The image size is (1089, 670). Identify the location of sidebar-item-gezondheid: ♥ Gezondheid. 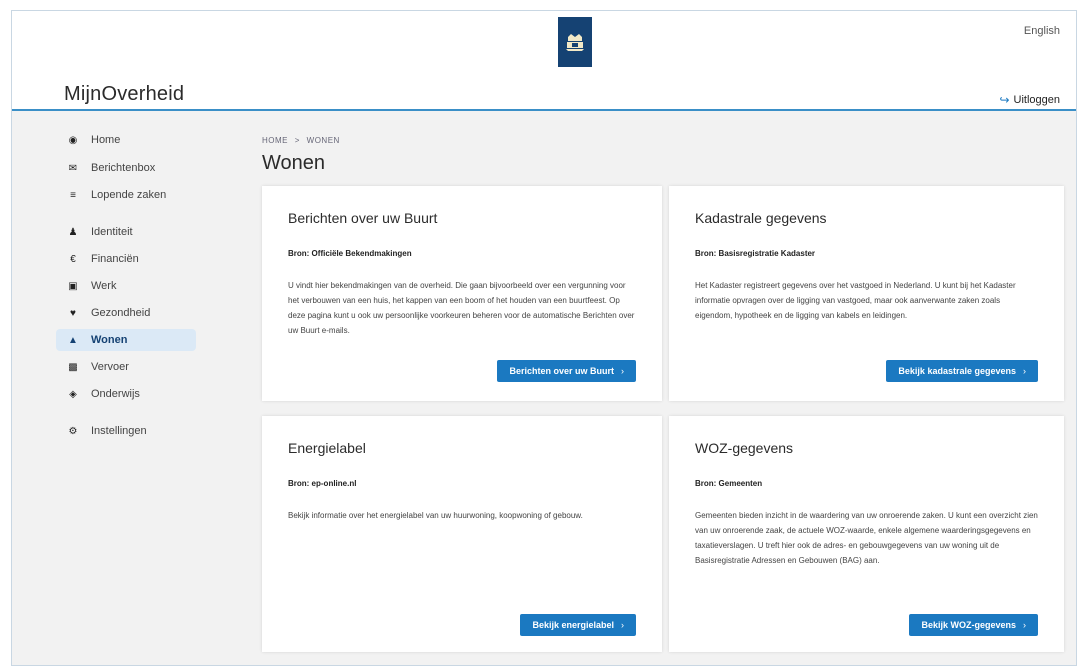
(126, 313).